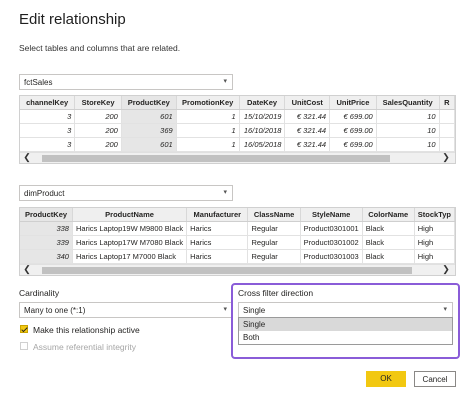  Describe the element at coordinates (126, 193) in the screenshot. I see `table2-select: dimProduct ▾` at that location.